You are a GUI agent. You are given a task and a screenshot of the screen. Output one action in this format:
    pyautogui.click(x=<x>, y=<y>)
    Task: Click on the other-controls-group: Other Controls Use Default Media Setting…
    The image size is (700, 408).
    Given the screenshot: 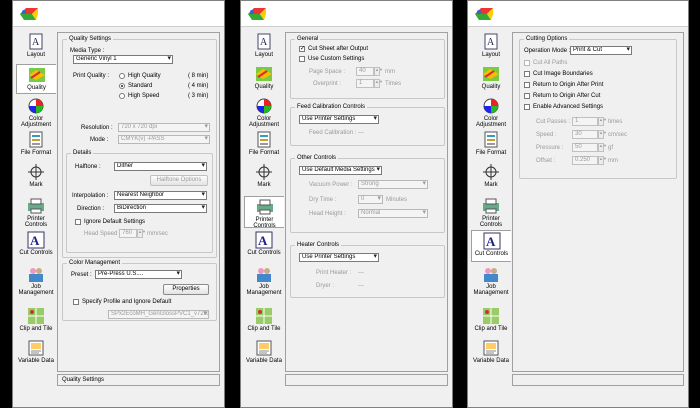 What is the action you would take?
    pyautogui.click(x=367, y=193)
    